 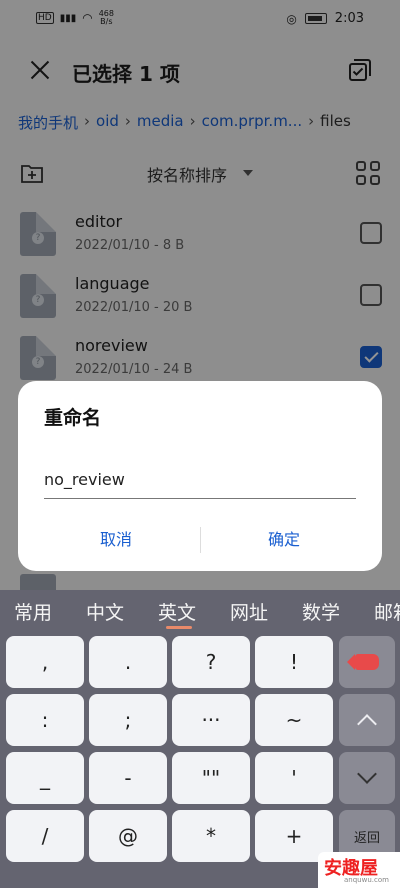 What do you see at coordinates (200, 479) in the screenshot?
I see `rename-input` at bounding box center [200, 479].